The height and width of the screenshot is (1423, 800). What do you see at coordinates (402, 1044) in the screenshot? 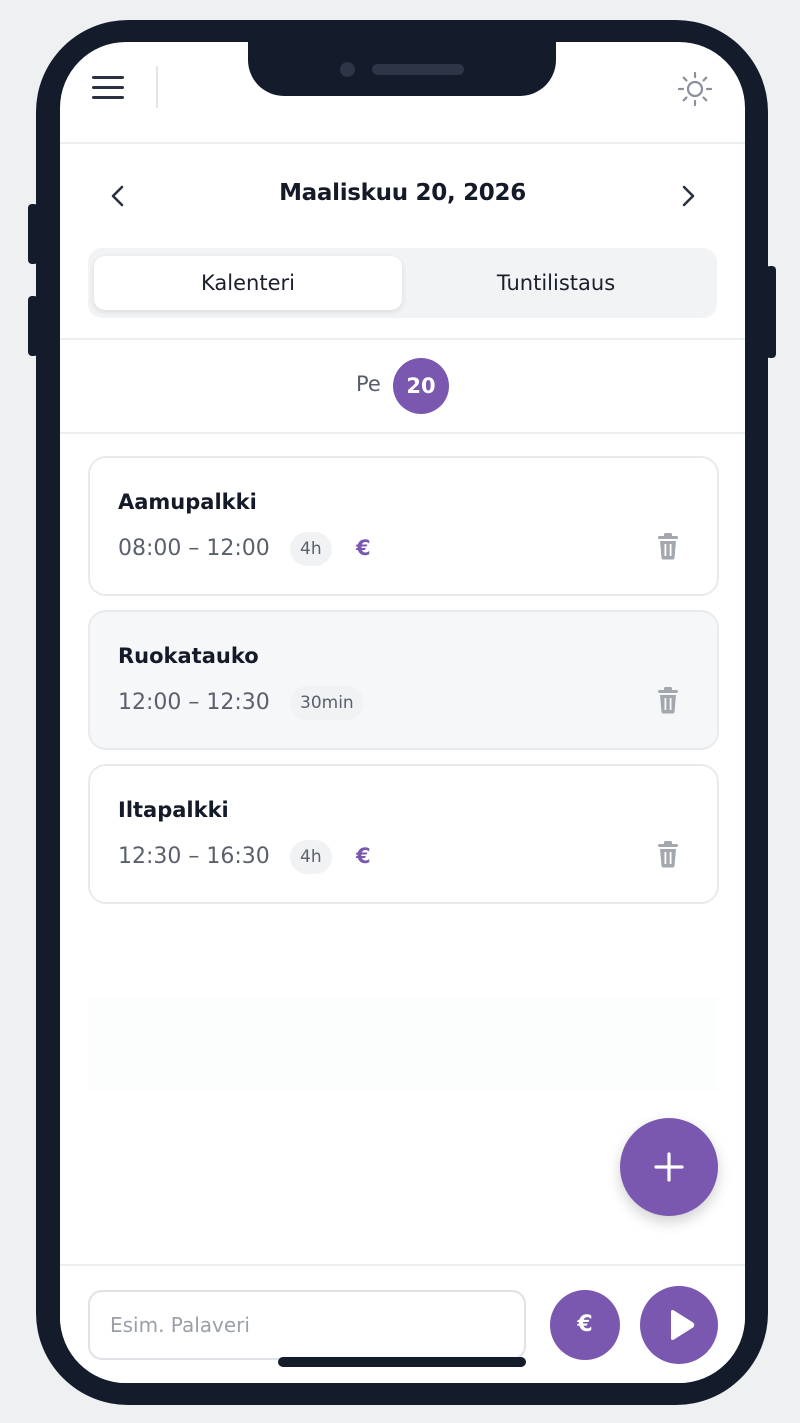
I see `empty-area` at bounding box center [402, 1044].